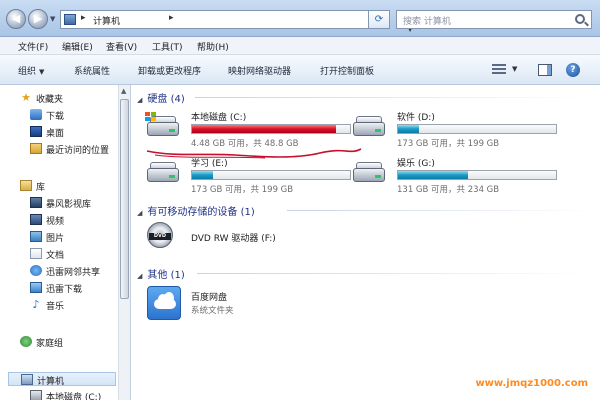 The width and height of the screenshot is (600, 400). What do you see at coordinates (38, 19) in the screenshot?
I see `forward-button: ▶` at bounding box center [38, 19].